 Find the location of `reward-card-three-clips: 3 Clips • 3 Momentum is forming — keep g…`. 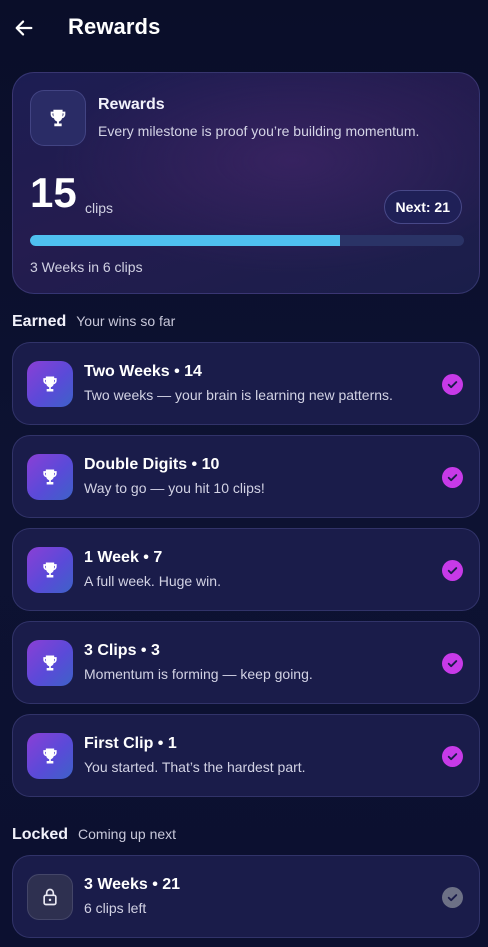

reward-card-three-clips: 3 Clips • 3 Momentum is forming — keep g… is located at coordinates (246, 662).